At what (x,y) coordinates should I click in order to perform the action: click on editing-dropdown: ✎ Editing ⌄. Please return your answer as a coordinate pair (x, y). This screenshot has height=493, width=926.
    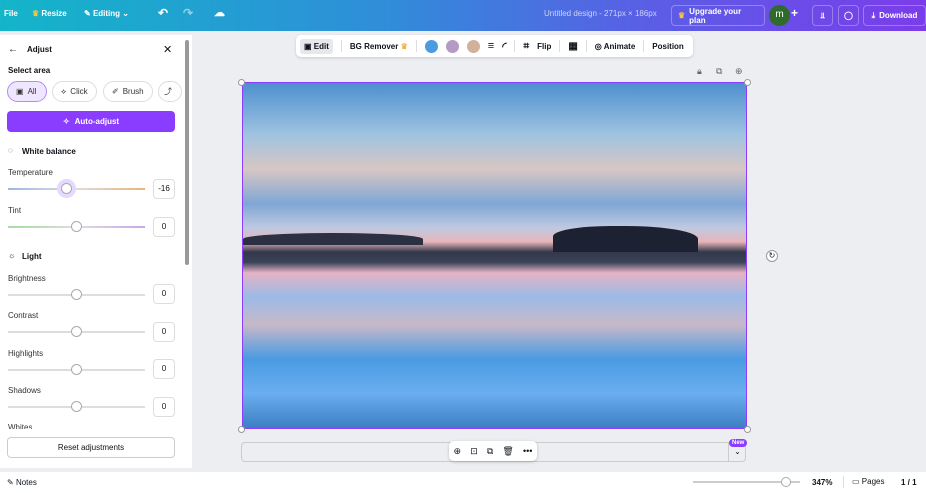
    Looking at the image, I should click on (106, 13).